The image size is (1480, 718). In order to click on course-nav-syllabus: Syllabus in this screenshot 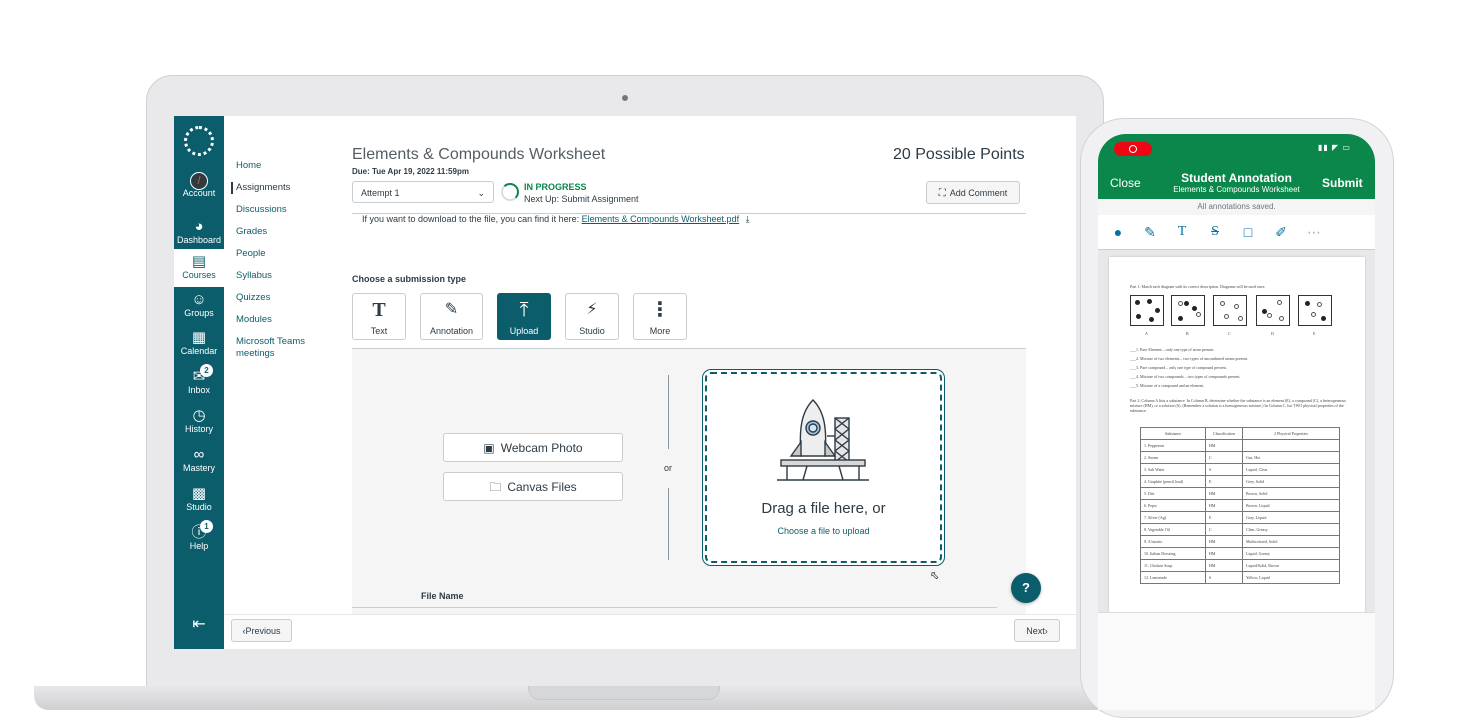, I will do `click(286, 276)`.